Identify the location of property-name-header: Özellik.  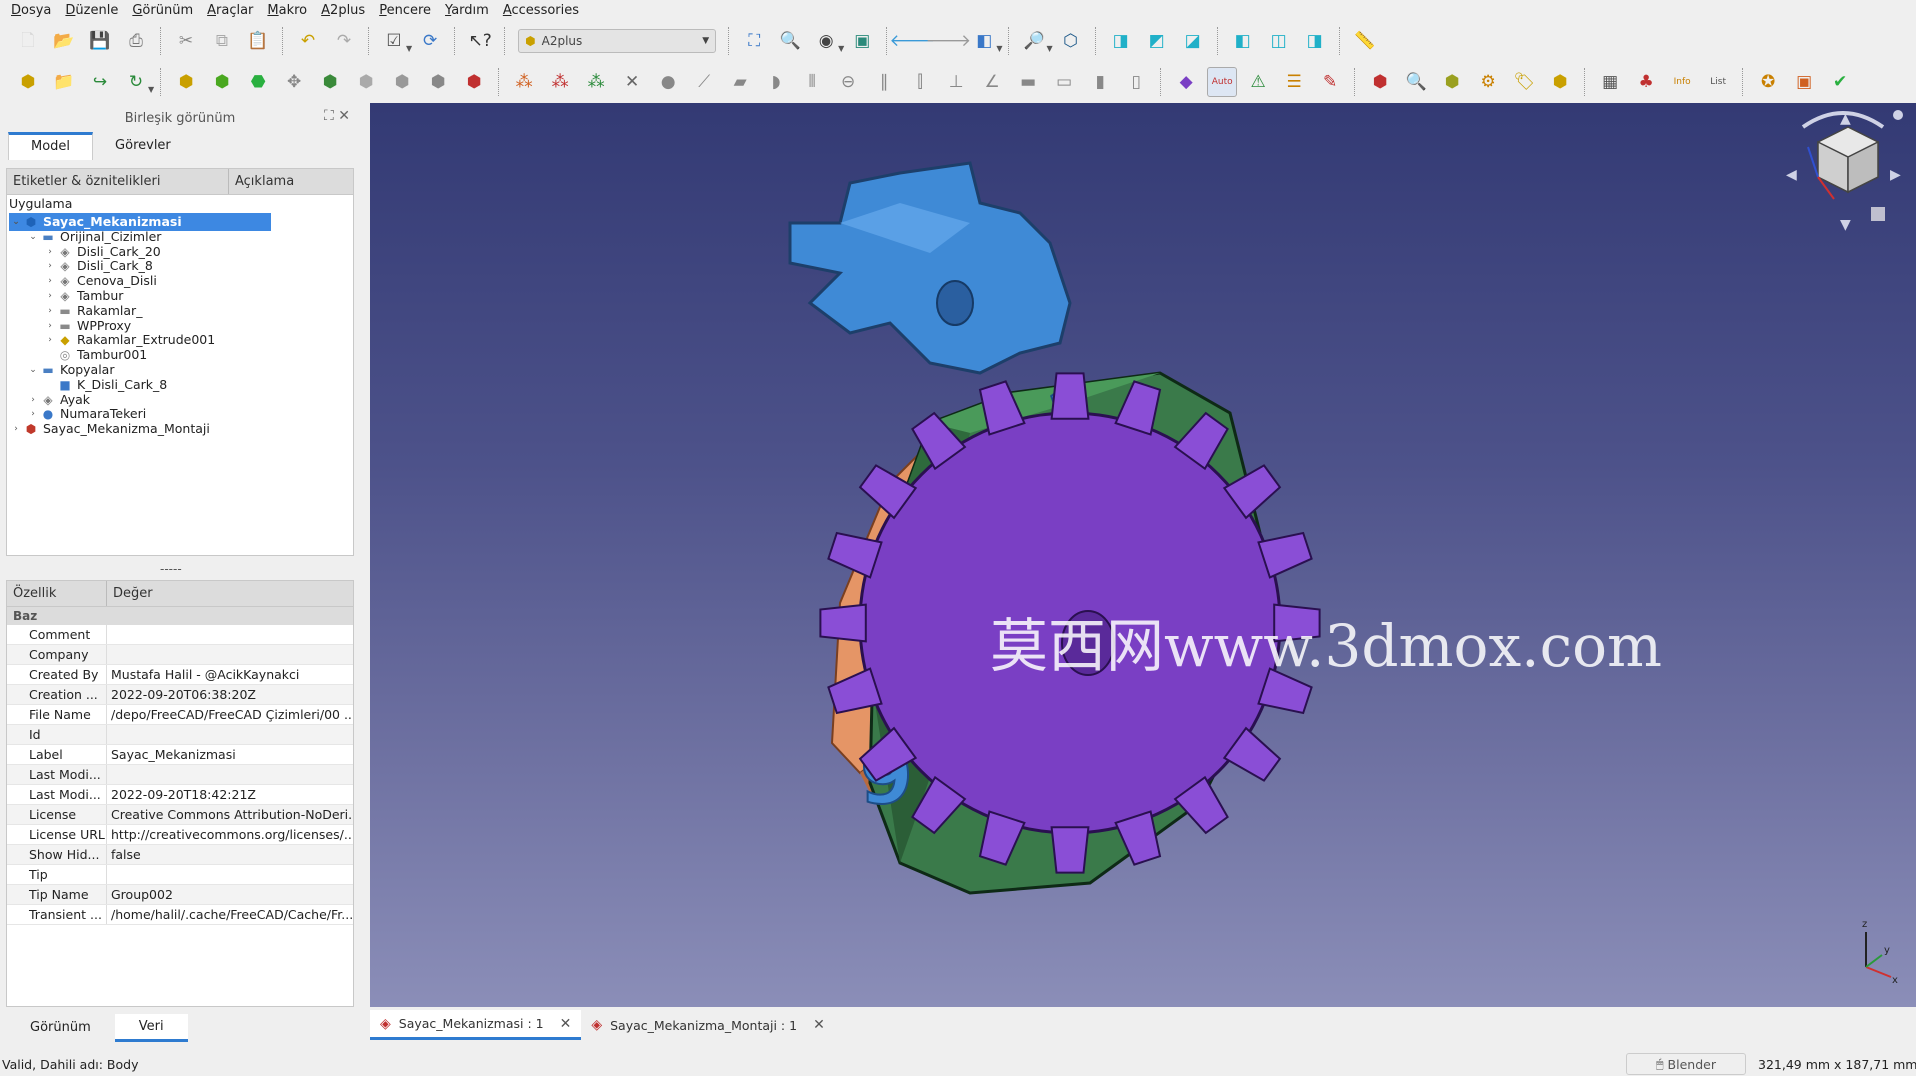
(57, 593).